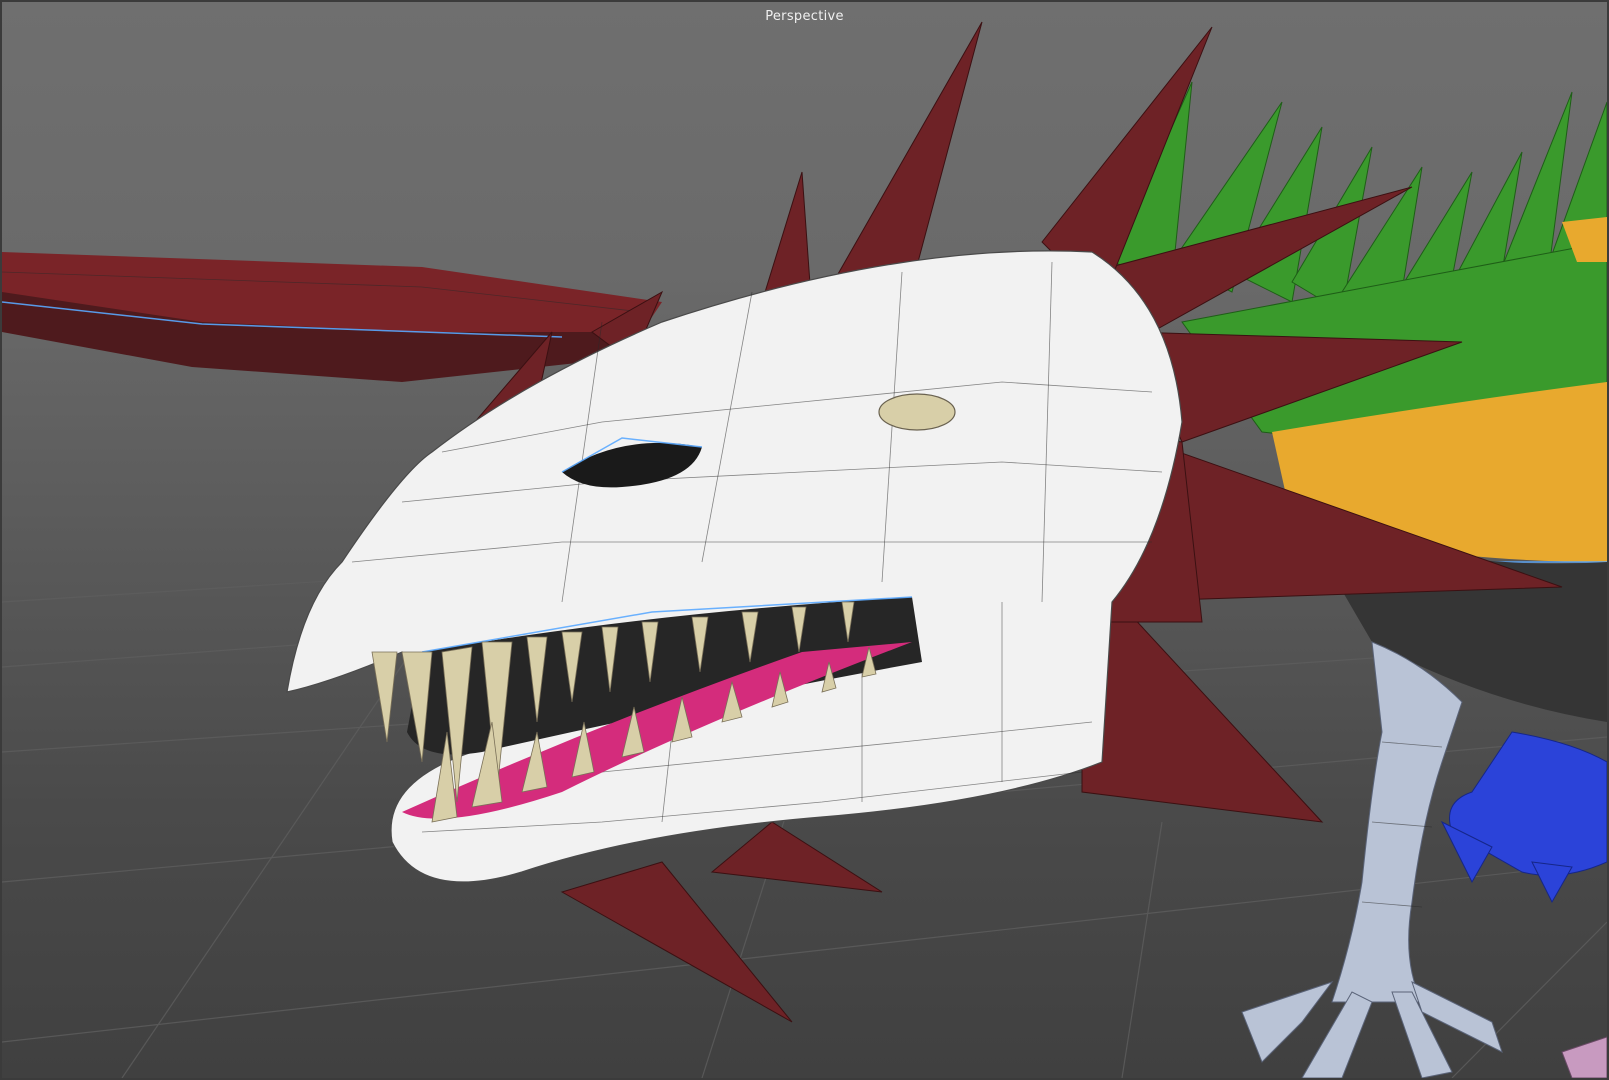 This screenshot has height=1080, width=1609. I want to click on tail-tip-mesh, so click(1584, 1057).